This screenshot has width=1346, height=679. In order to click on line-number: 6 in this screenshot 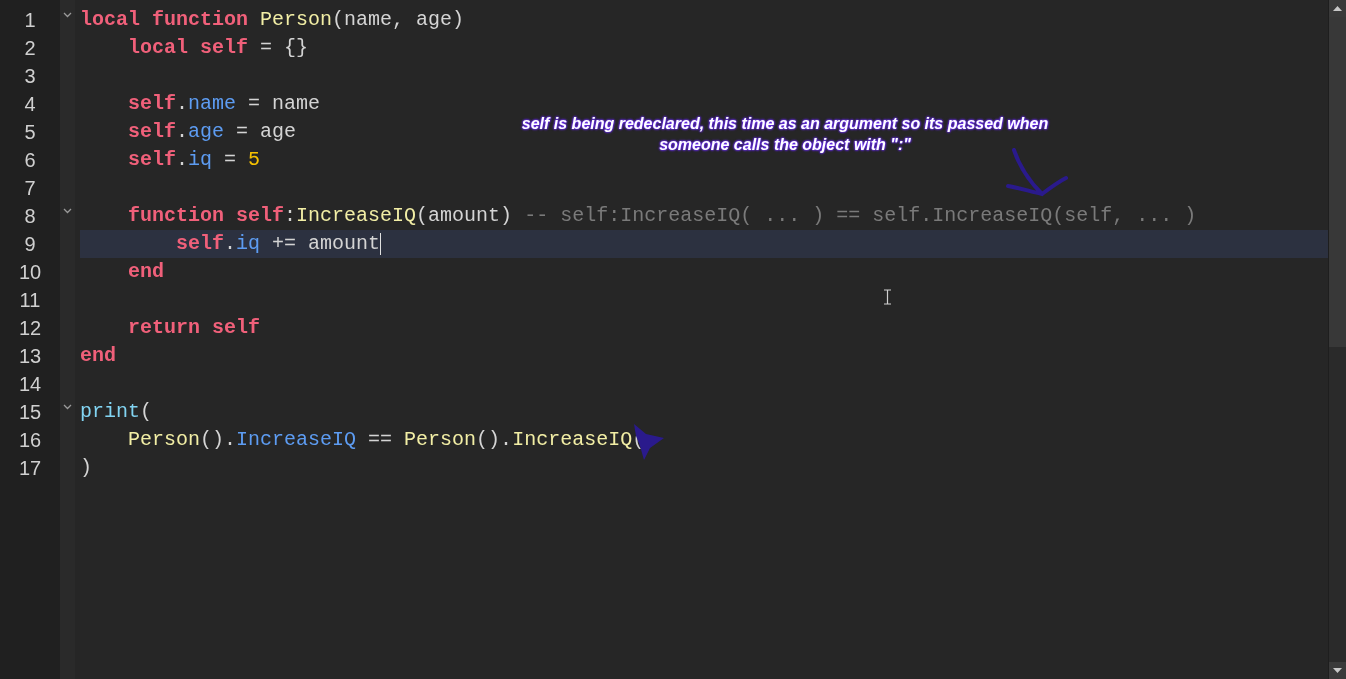, I will do `click(30, 160)`.